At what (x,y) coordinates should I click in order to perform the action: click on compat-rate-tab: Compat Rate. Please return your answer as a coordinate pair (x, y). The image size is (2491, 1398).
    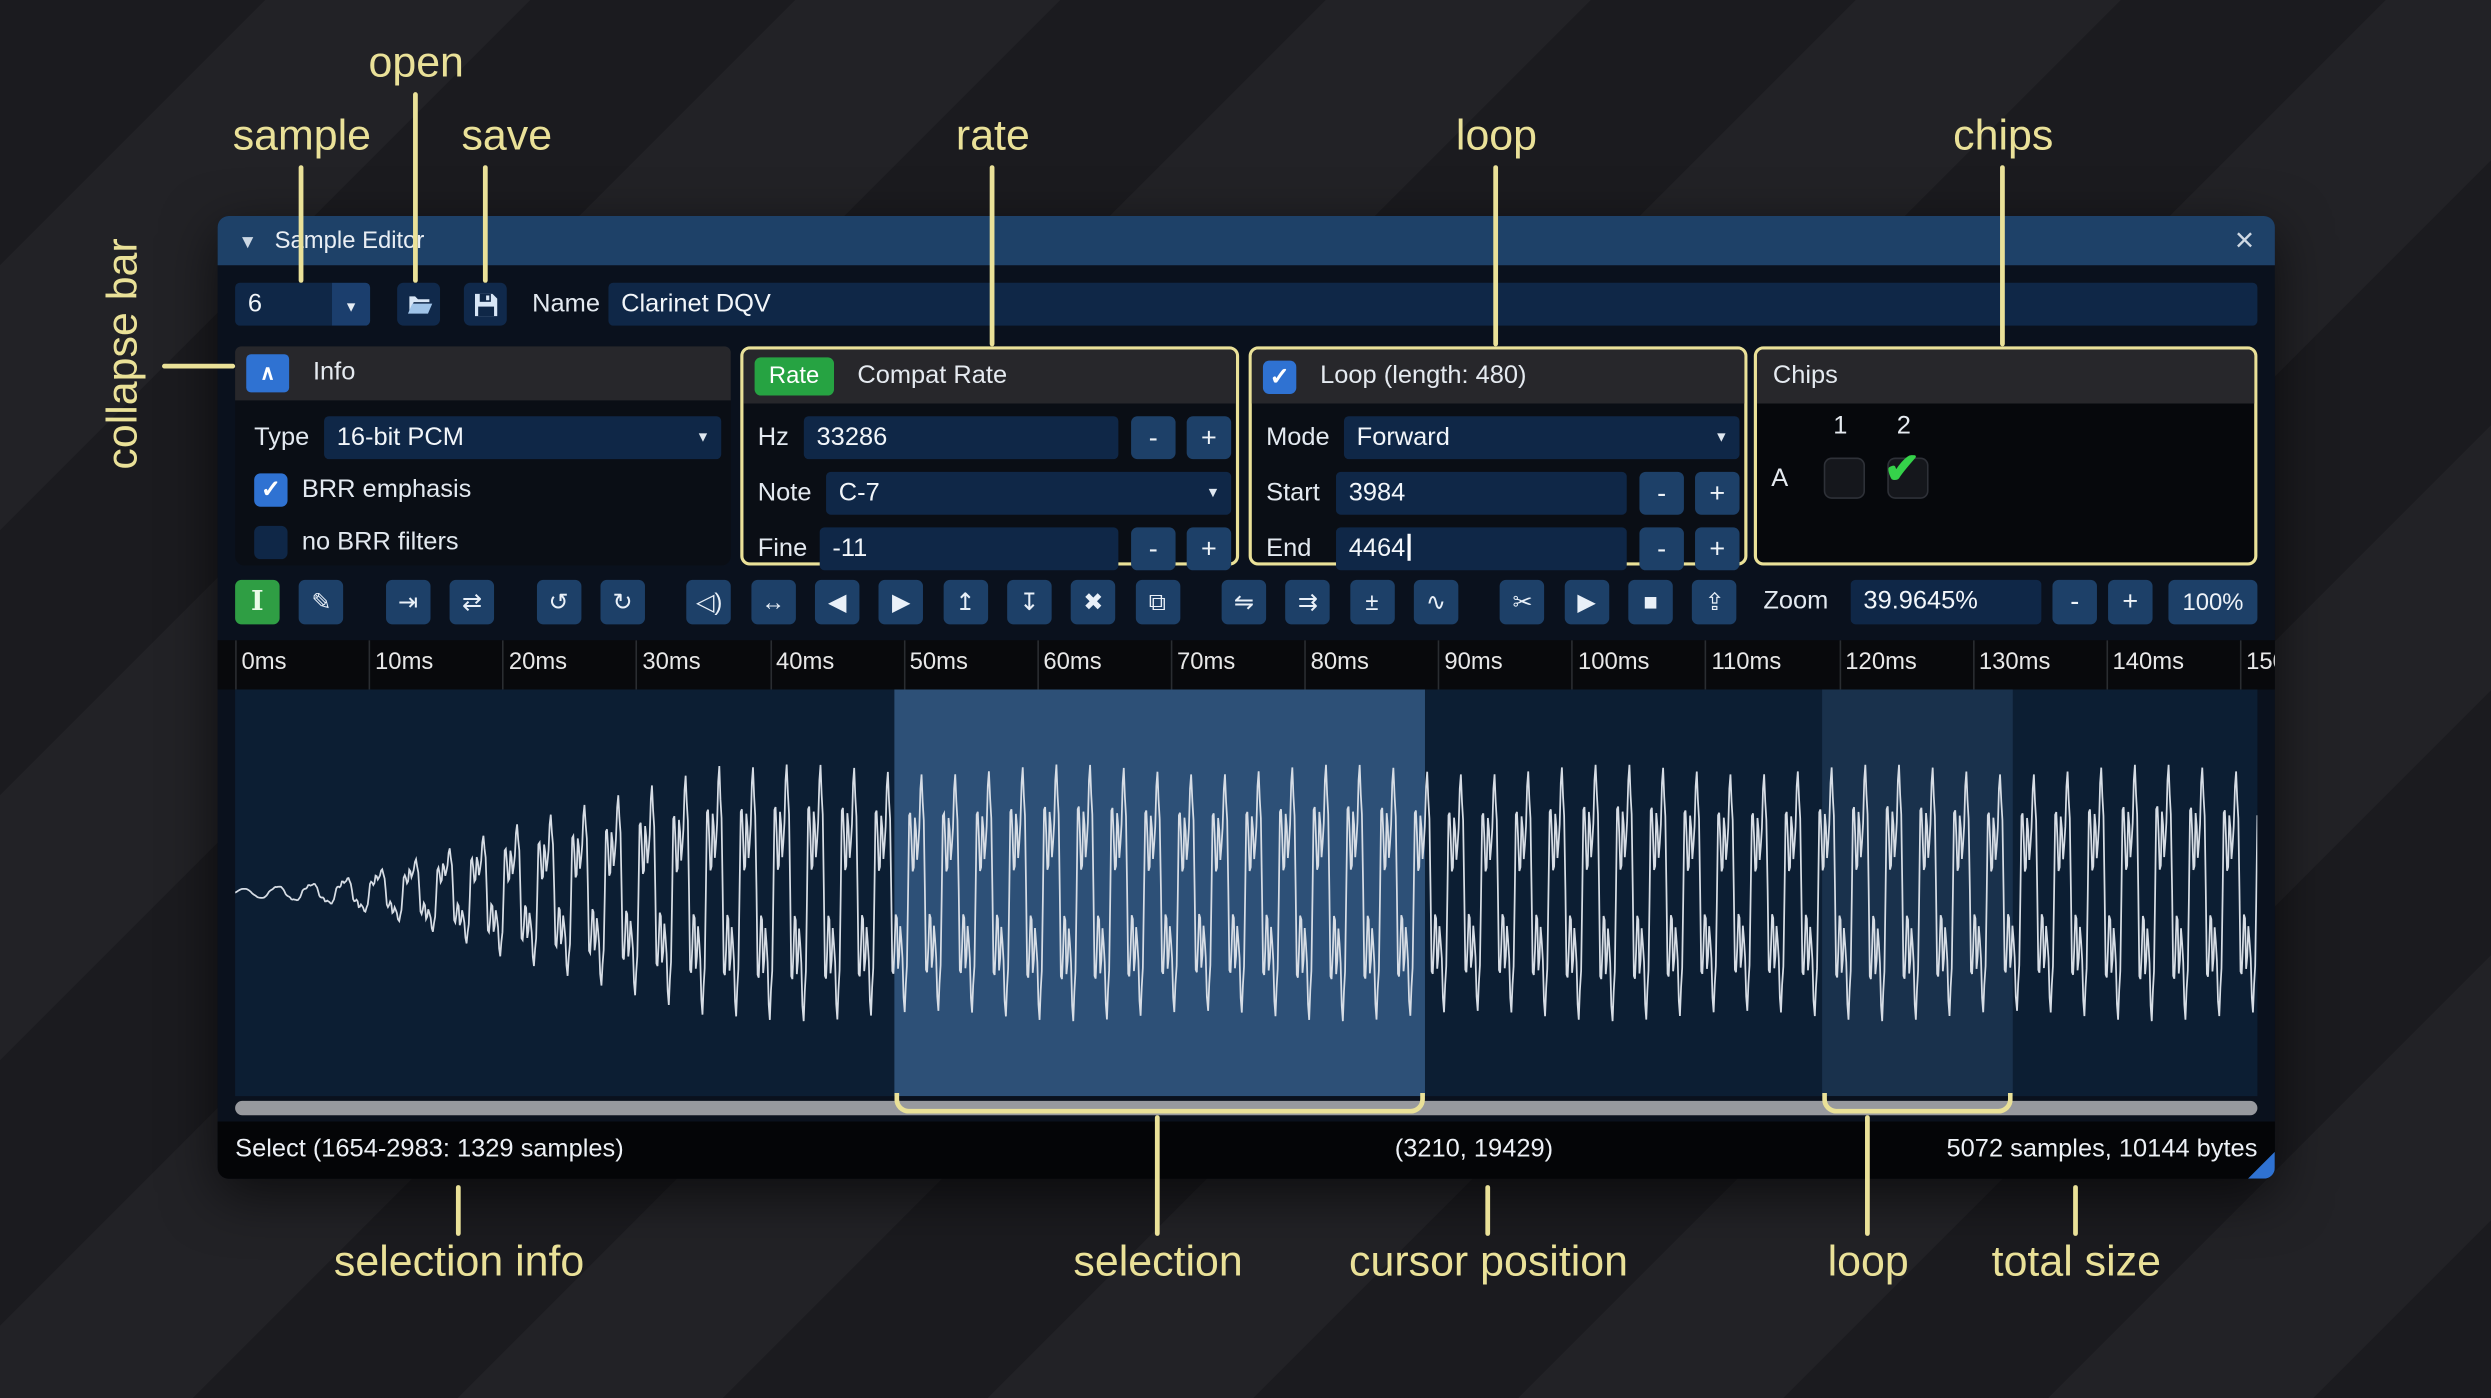
    Looking at the image, I should click on (932, 376).